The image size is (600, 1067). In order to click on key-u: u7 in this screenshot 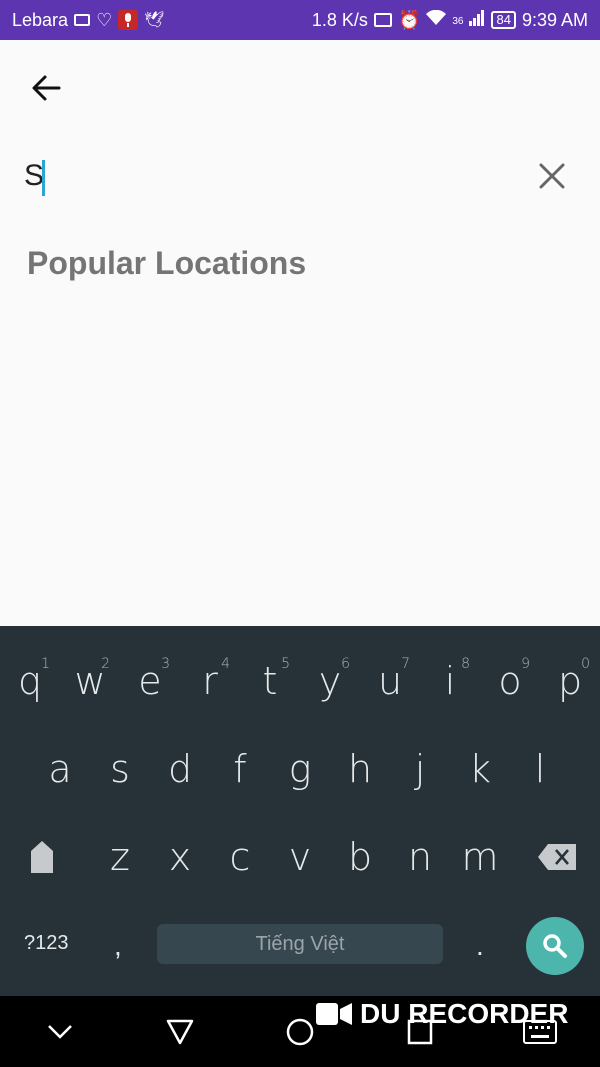, I will do `click(390, 681)`.